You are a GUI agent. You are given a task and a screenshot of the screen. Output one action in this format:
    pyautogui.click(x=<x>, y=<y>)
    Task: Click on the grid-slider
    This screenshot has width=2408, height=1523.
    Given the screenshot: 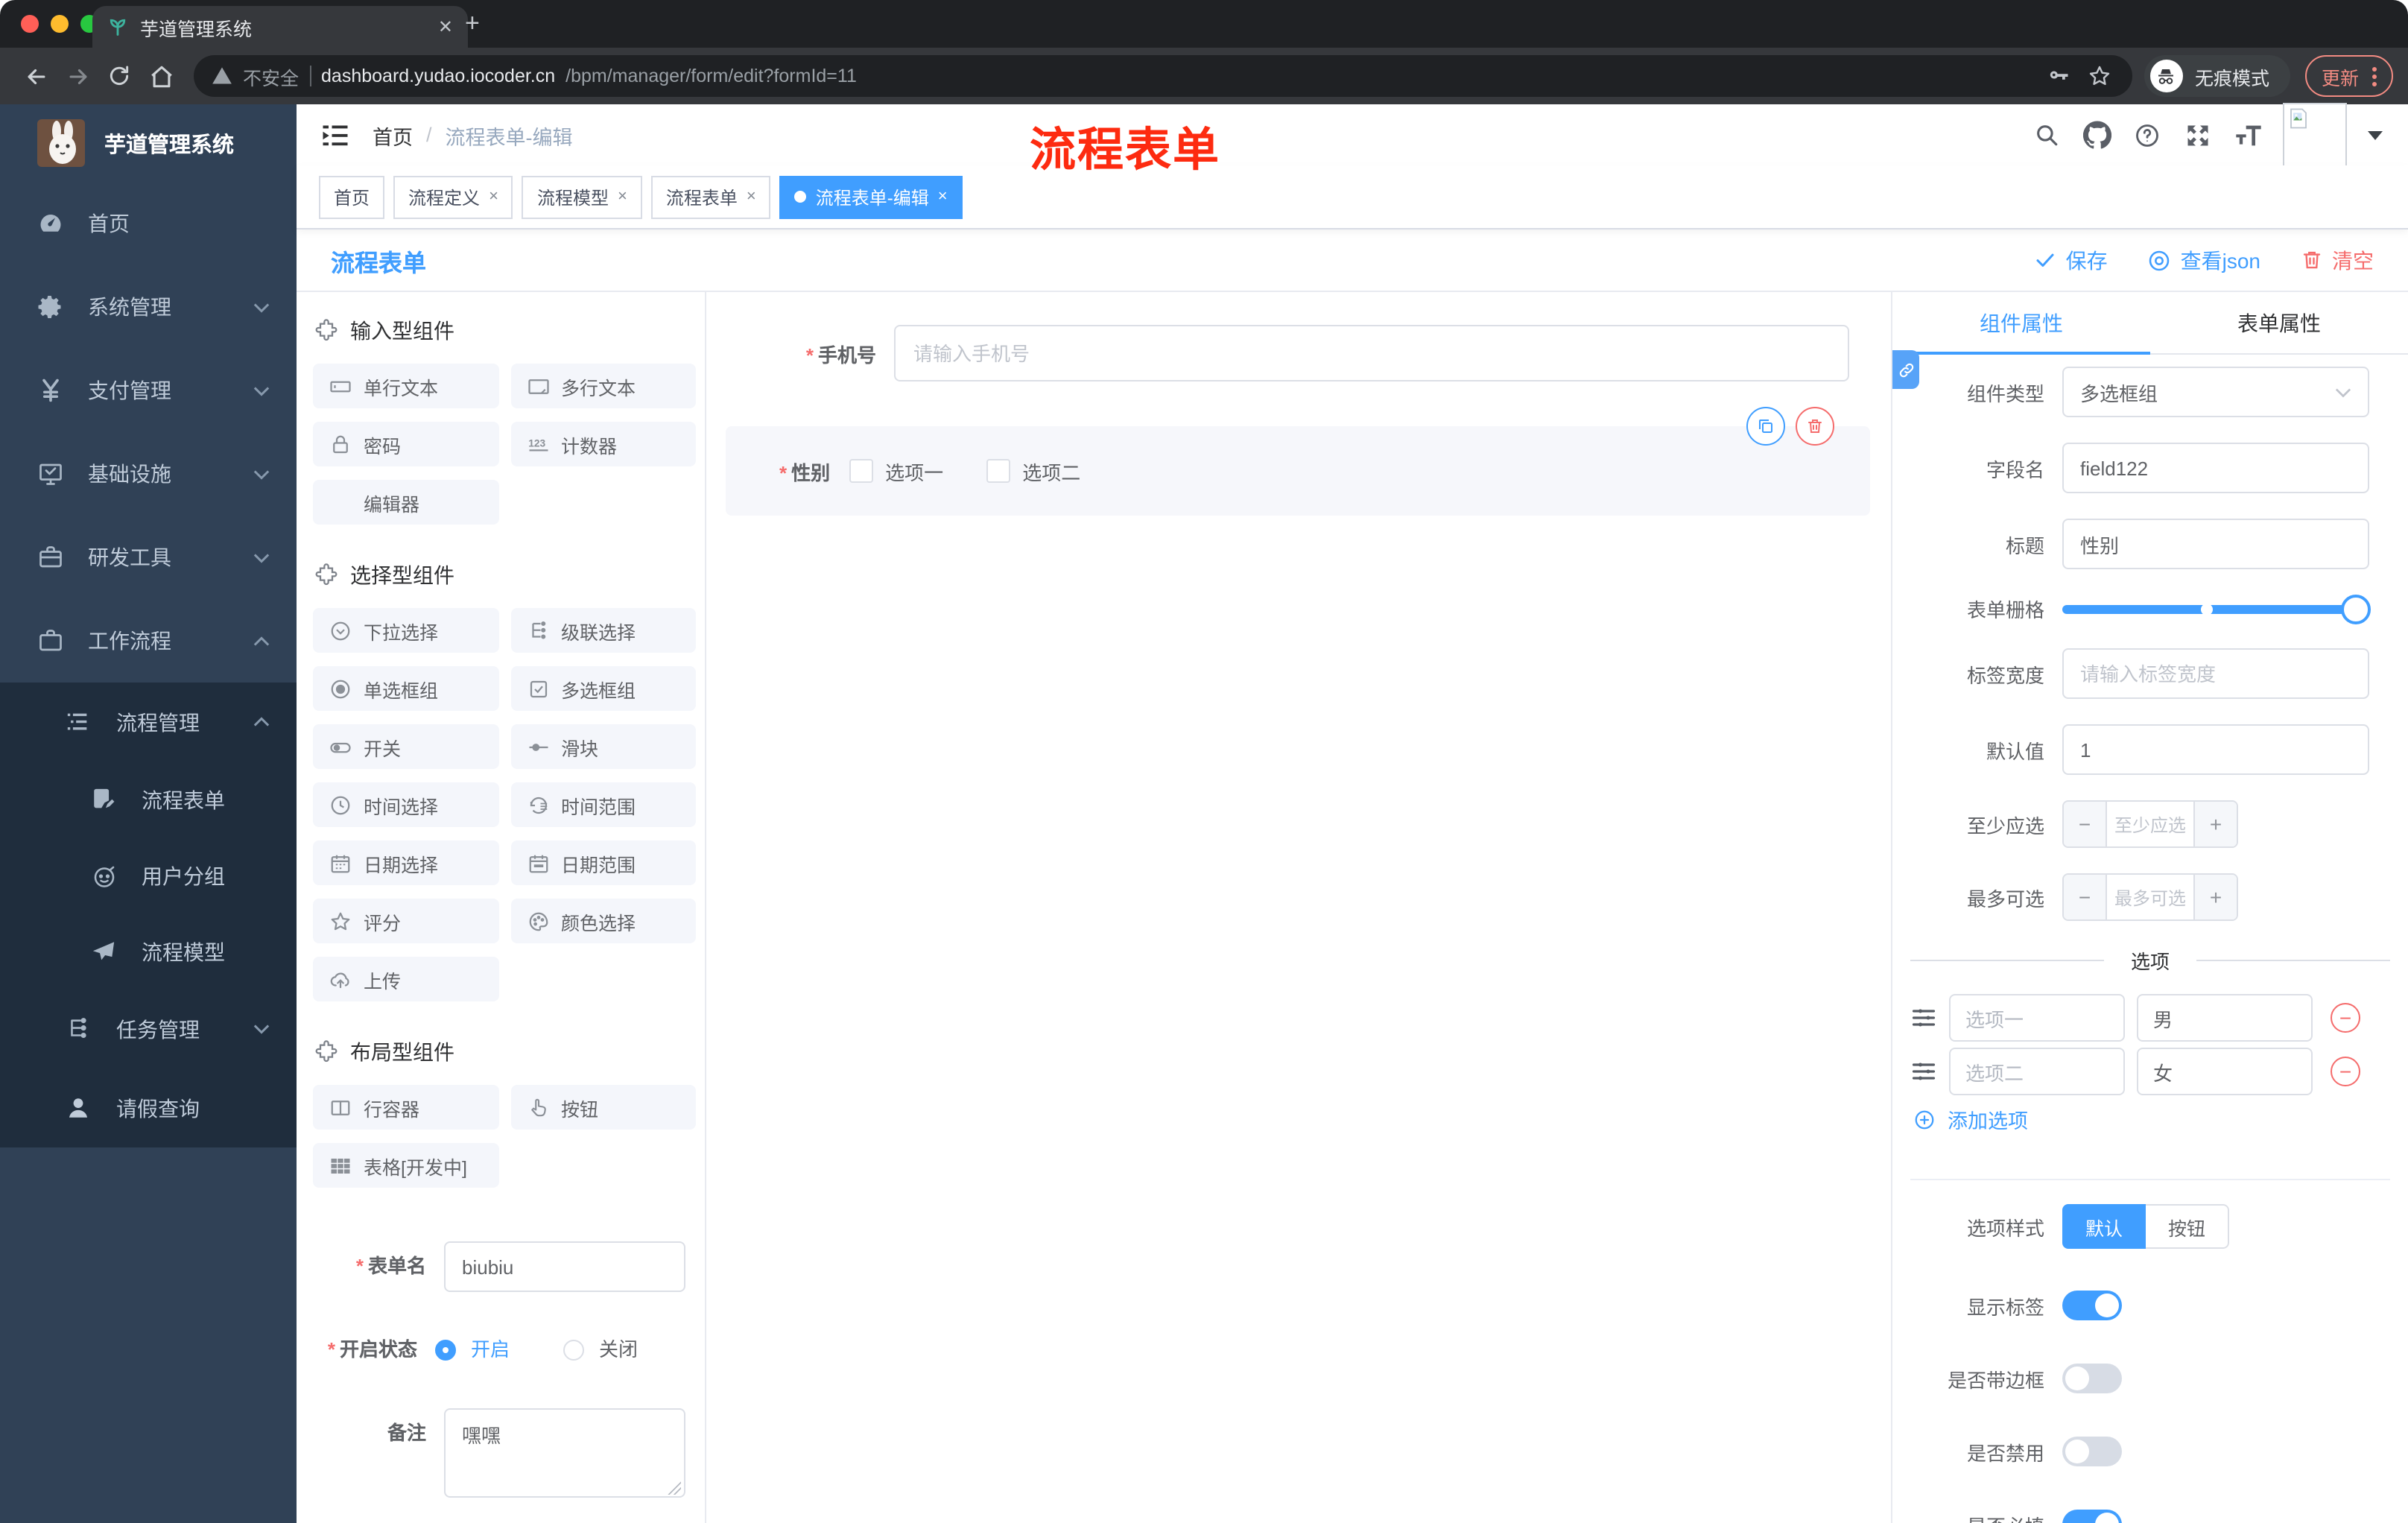 What is the action you would take?
    pyautogui.click(x=2216, y=609)
    